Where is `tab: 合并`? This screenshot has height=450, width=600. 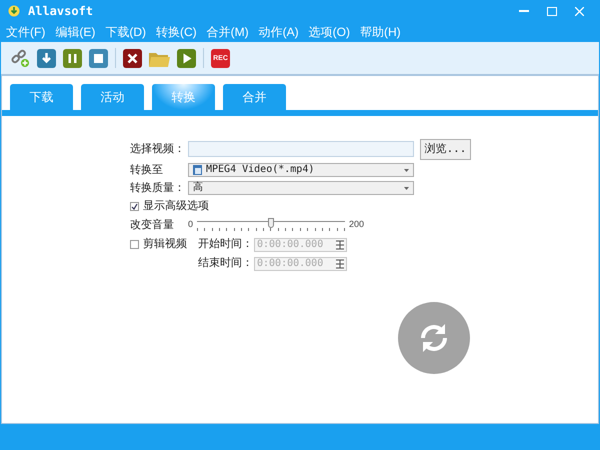
tab: 合并 is located at coordinates (254, 97).